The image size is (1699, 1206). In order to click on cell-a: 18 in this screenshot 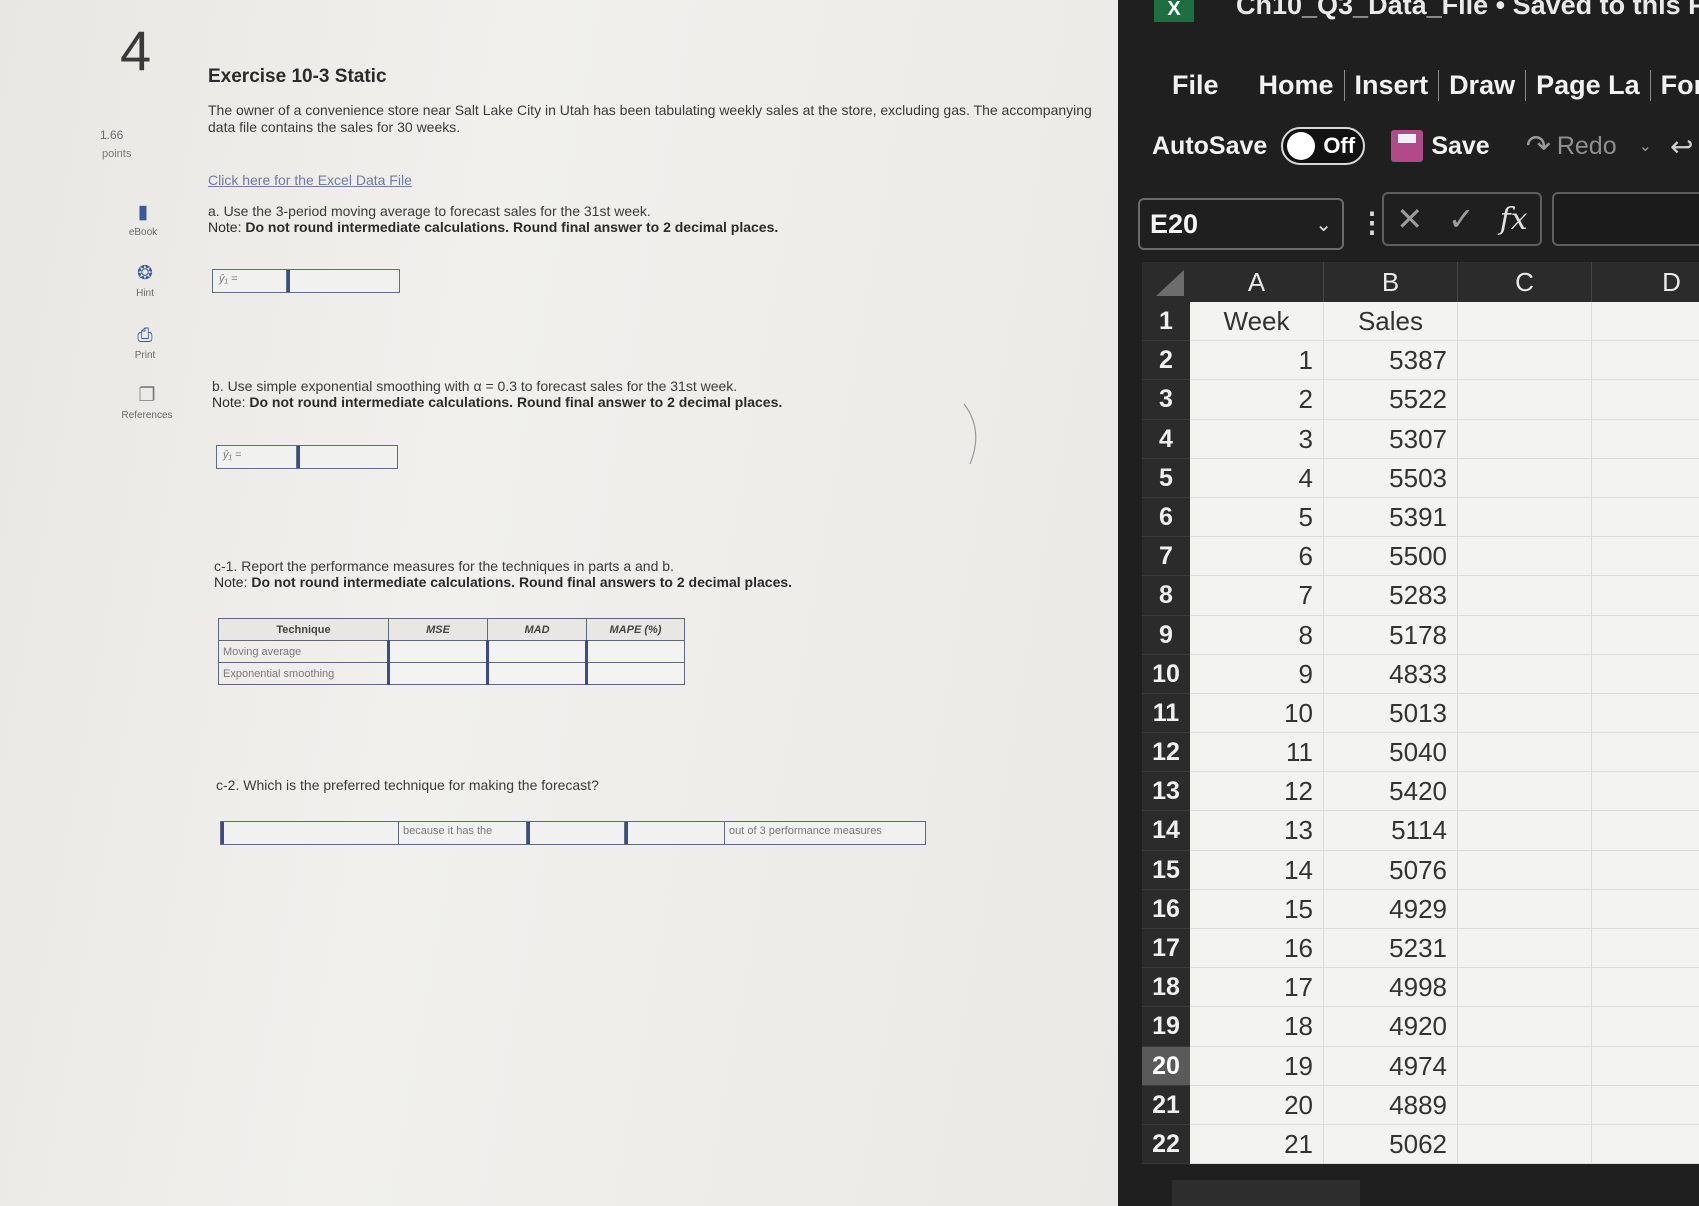, I will do `click(1257, 1027)`.